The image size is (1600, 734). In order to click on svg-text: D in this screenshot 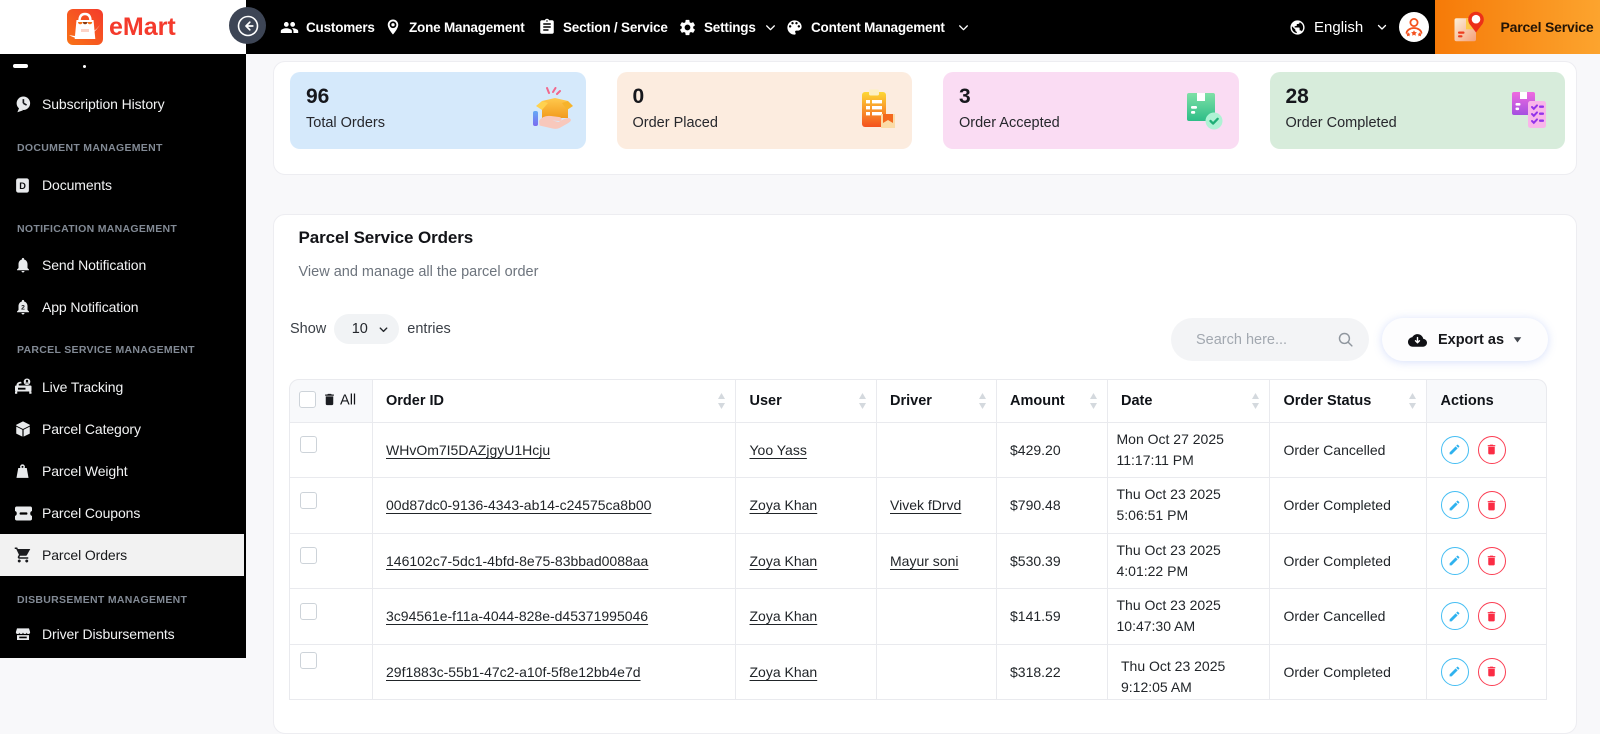, I will do `click(22, 186)`.